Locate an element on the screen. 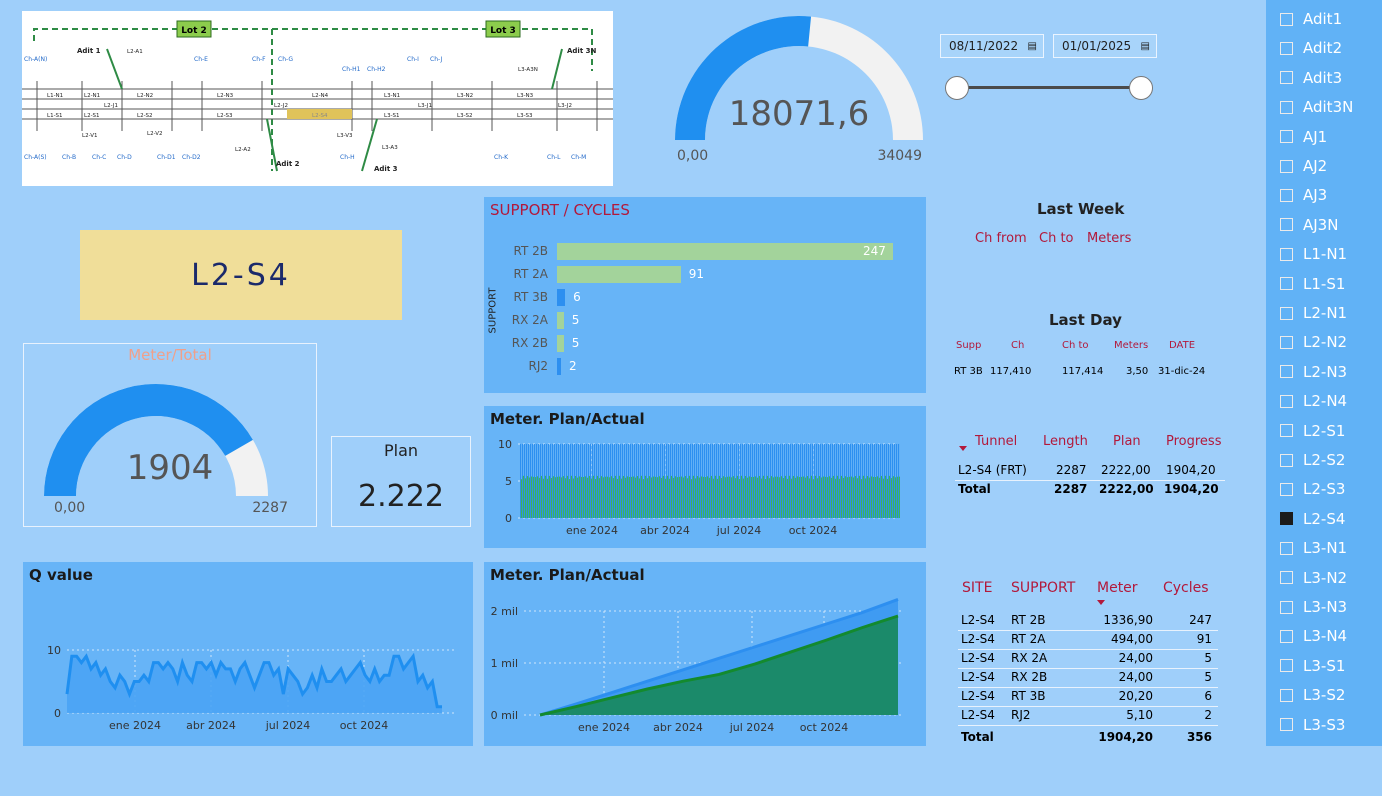  site-header: SUPPORT is located at coordinates (1043, 588).